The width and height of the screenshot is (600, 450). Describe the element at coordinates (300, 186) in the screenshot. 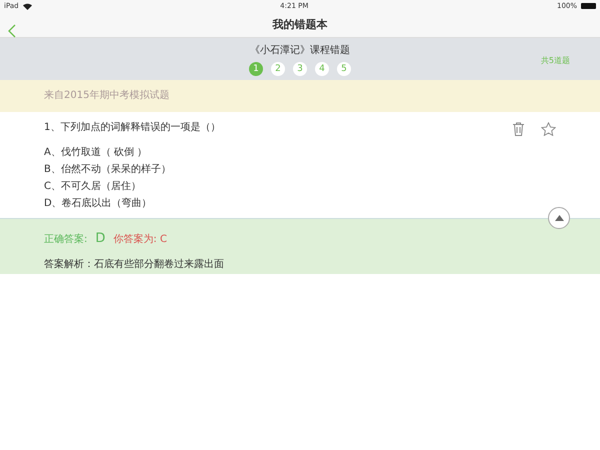

I see `answer-option: C、不可久居（居住）` at that location.